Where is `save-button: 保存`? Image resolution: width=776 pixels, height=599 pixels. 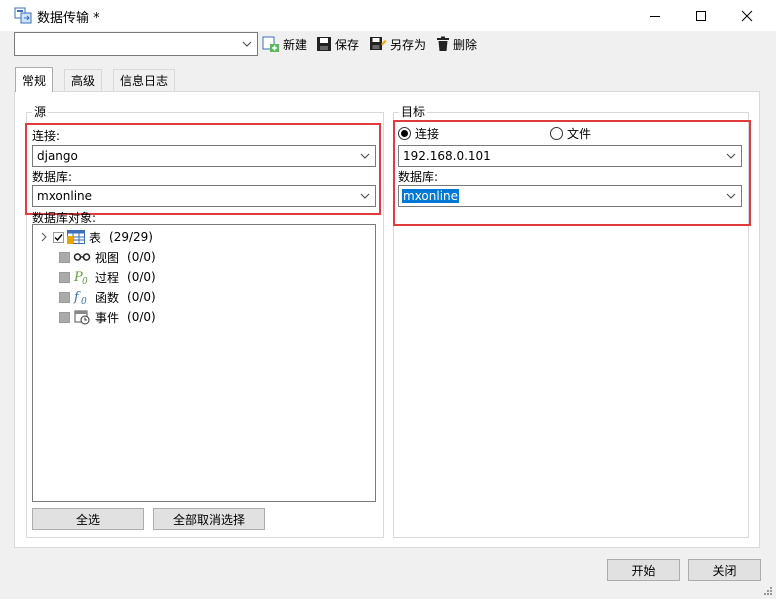 save-button: 保存 is located at coordinates (337, 44).